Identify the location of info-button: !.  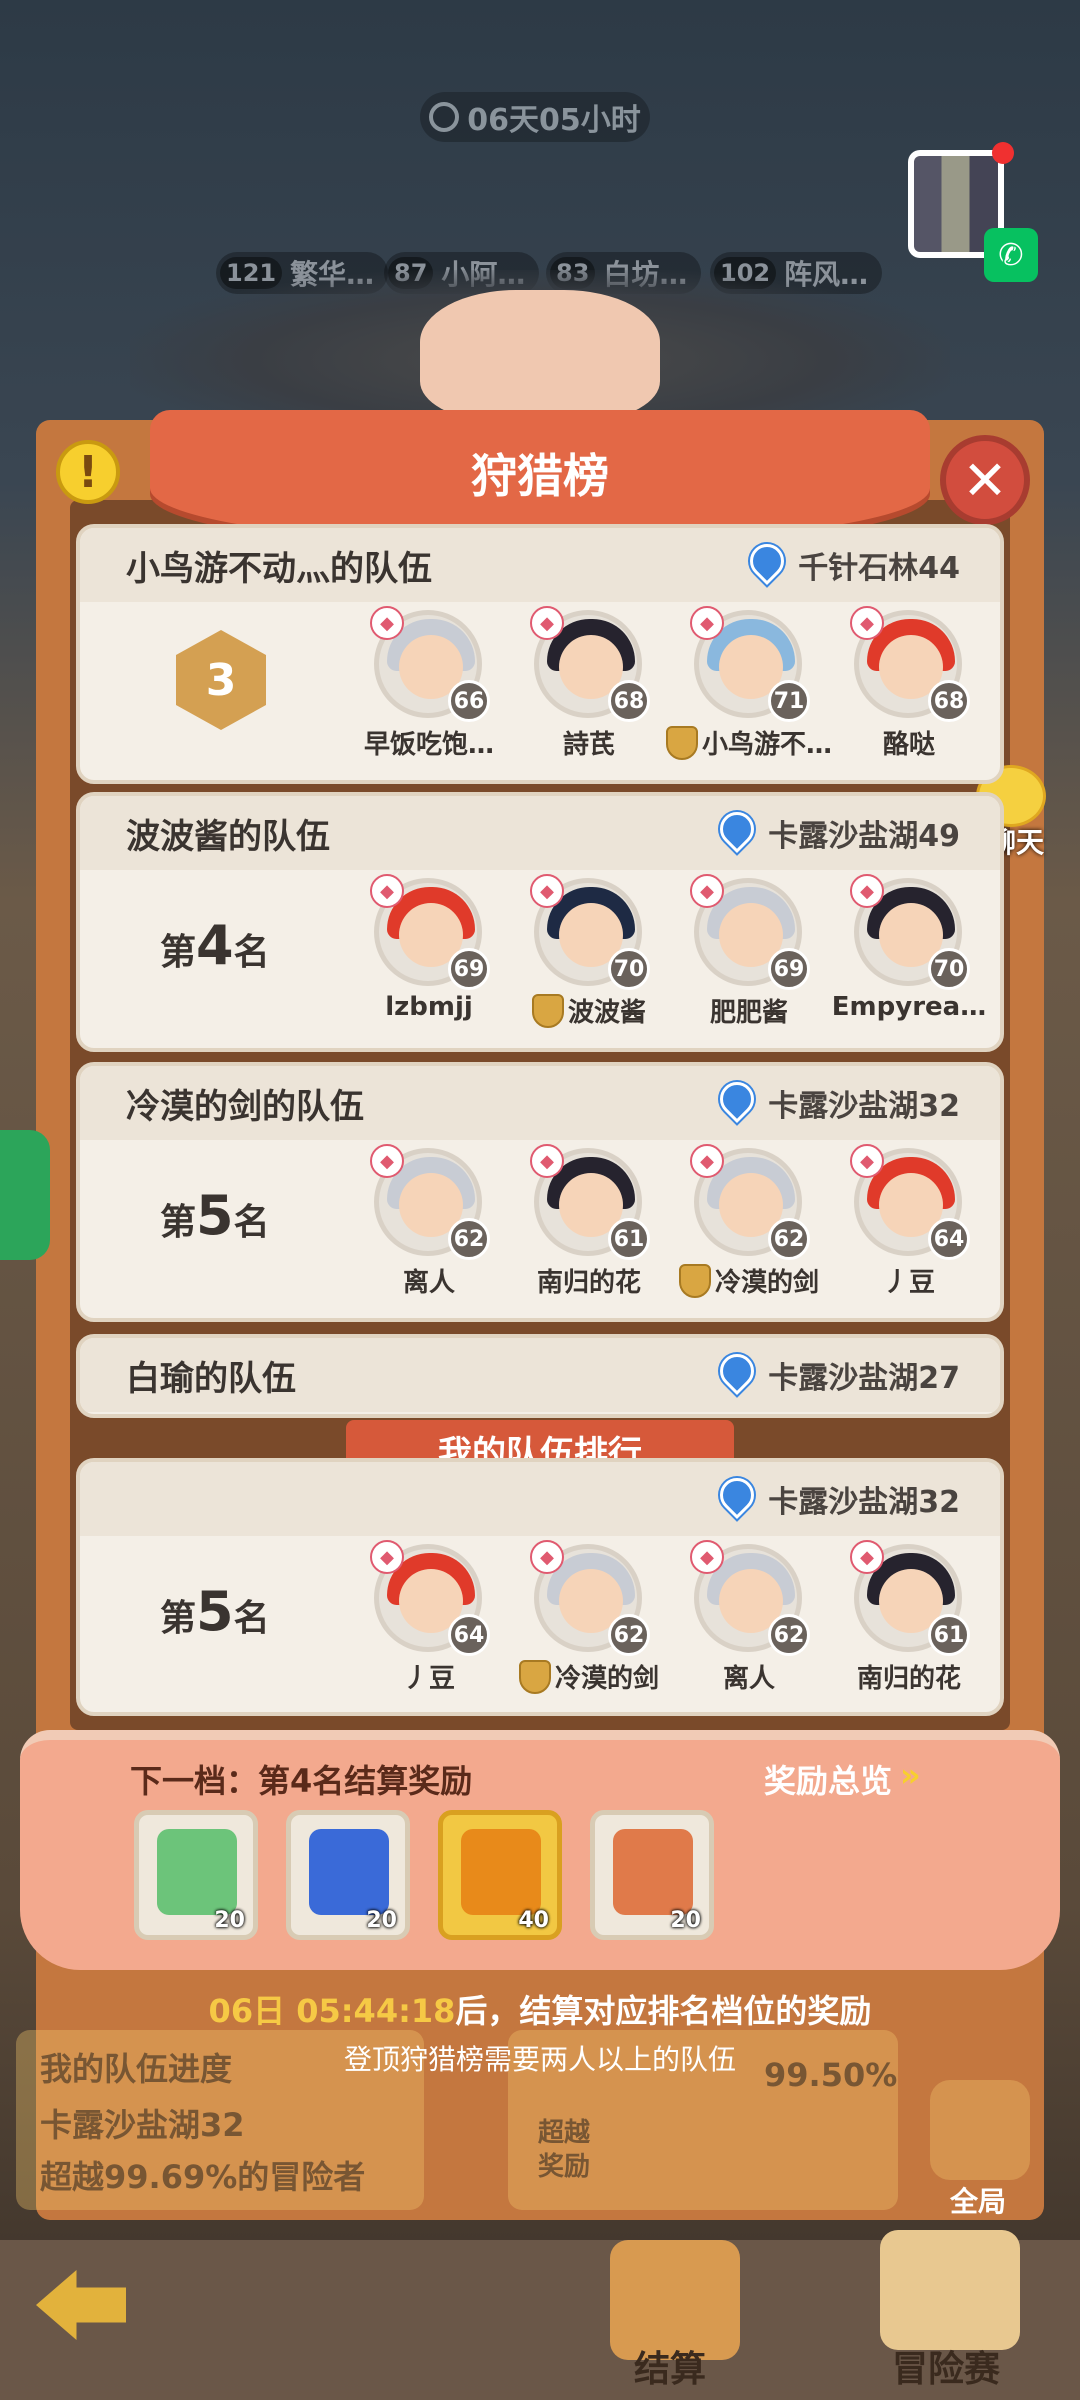
(88, 472).